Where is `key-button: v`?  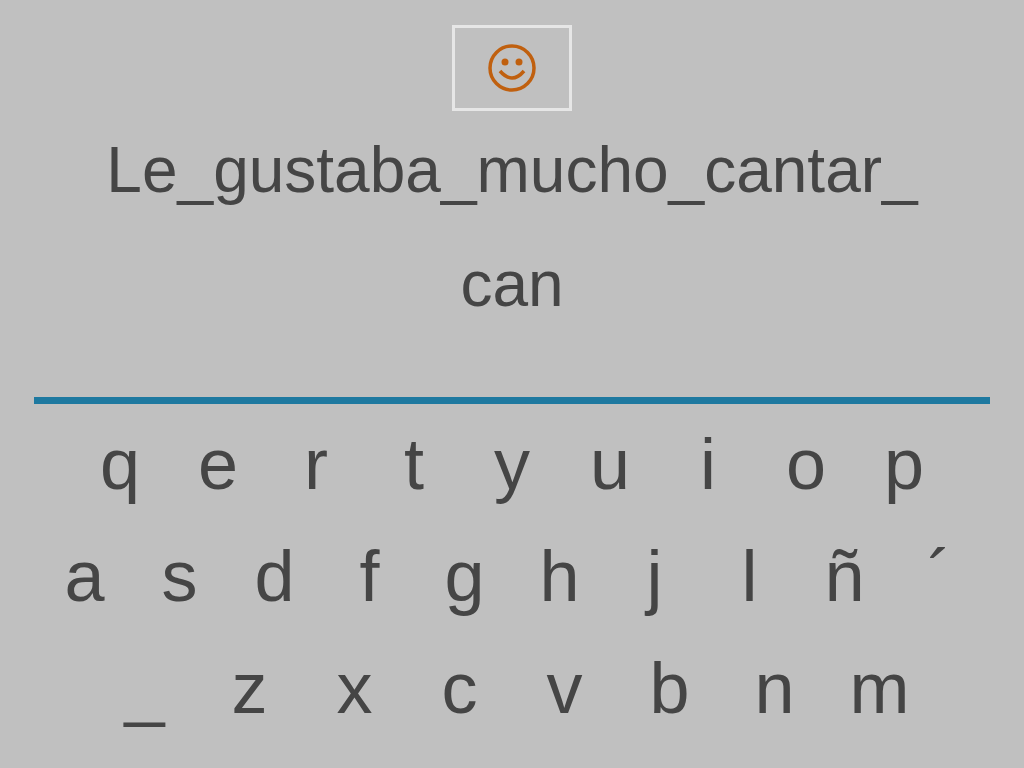 key-button: v is located at coordinates (564, 688).